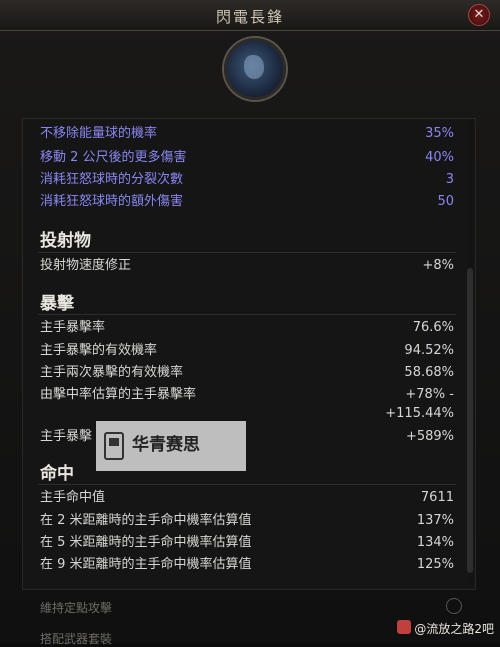 Image resolution: width=500 pixels, height=647 pixels. What do you see at coordinates (437, 497) in the screenshot?
I see `stat-value: 7611` at bounding box center [437, 497].